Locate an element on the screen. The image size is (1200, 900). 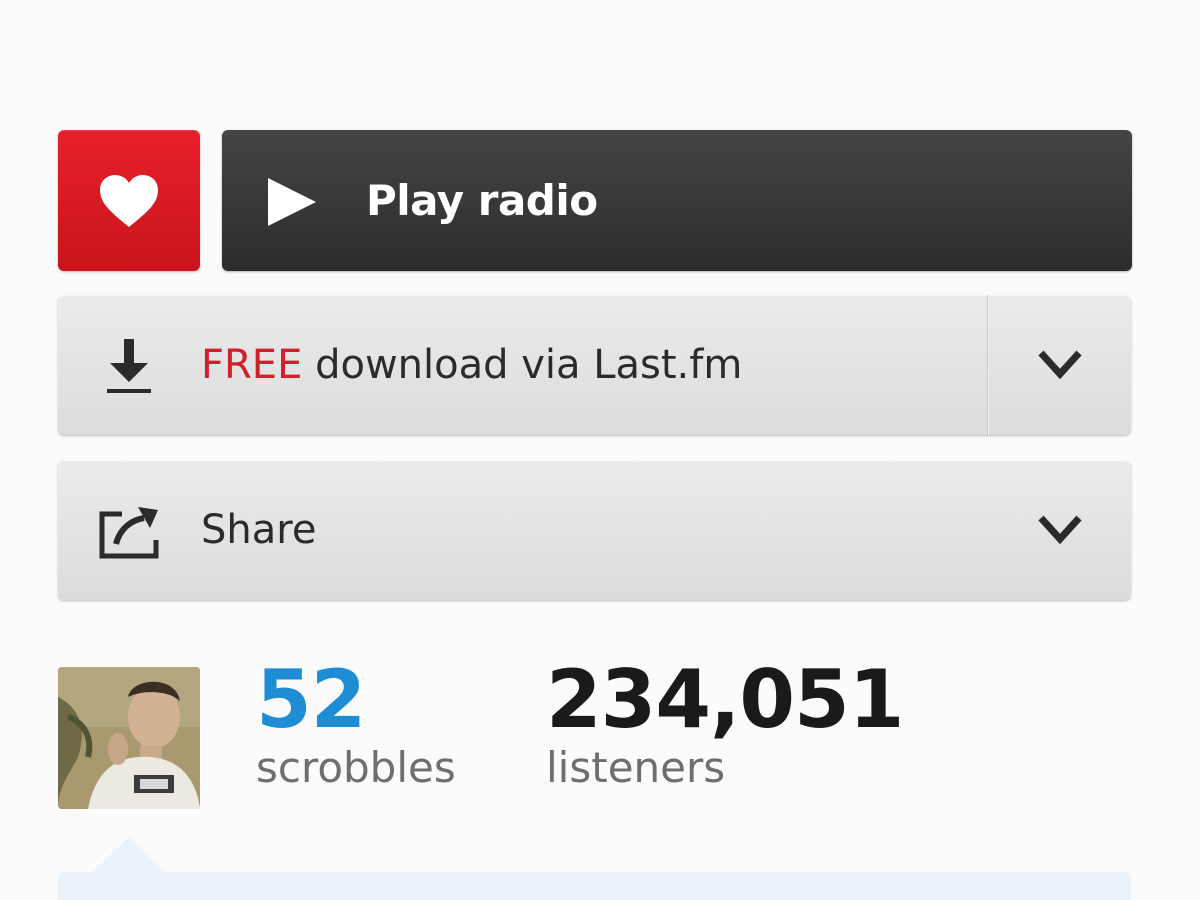
love-button is located at coordinates (129, 200).